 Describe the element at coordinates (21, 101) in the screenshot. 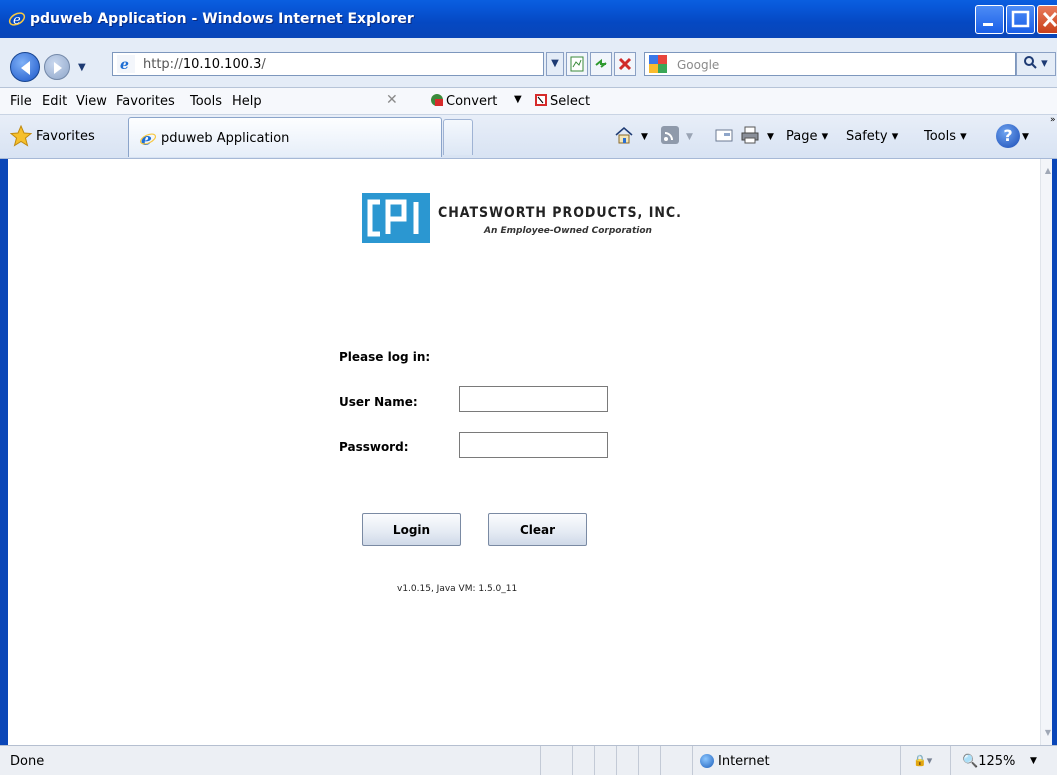

I see `menu-file: File` at that location.